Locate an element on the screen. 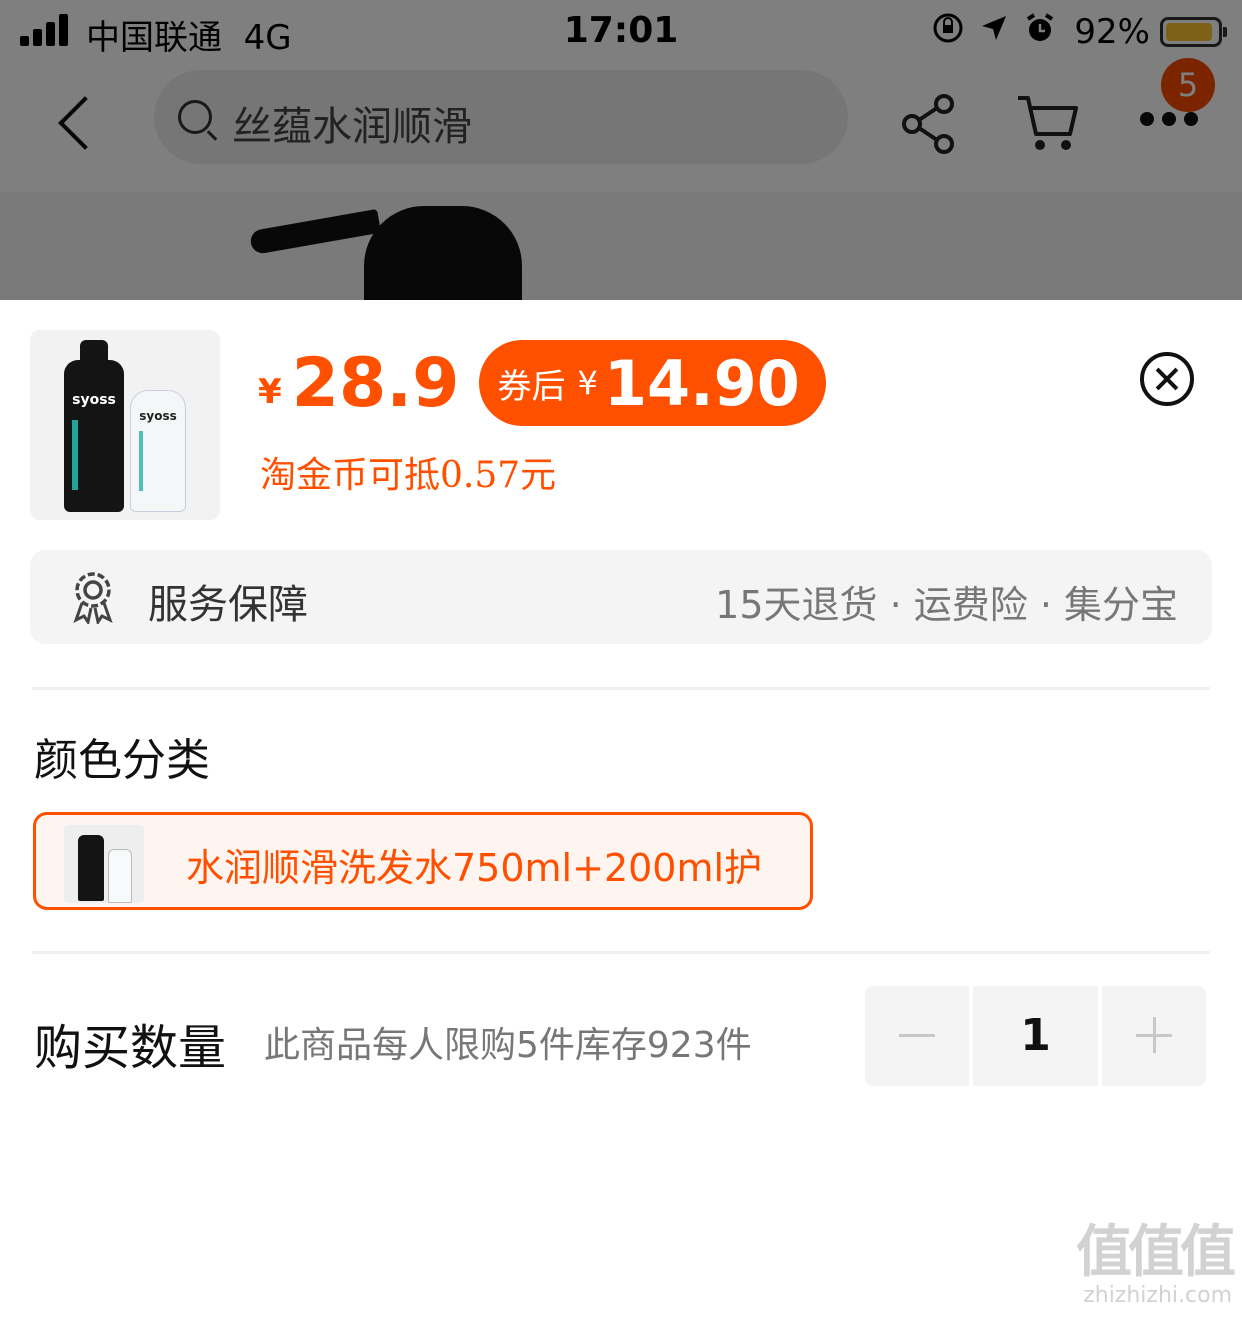 Image resolution: width=1242 pixels, height=1317 pixels. award-badge-icon is located at coordinates (93, 598).